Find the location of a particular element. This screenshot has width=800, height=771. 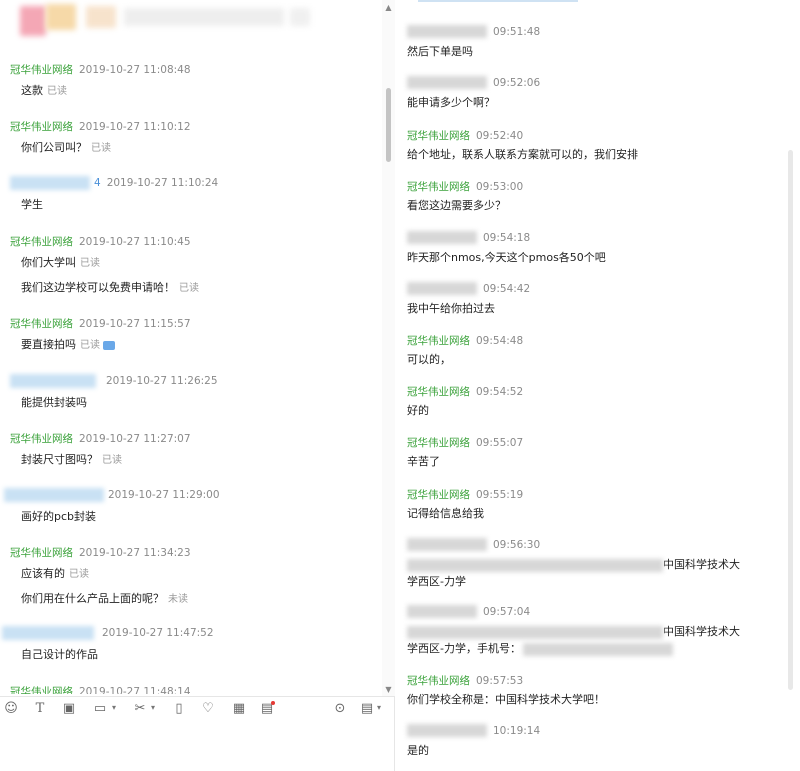

contact-header is located at coordinates (197, 22).